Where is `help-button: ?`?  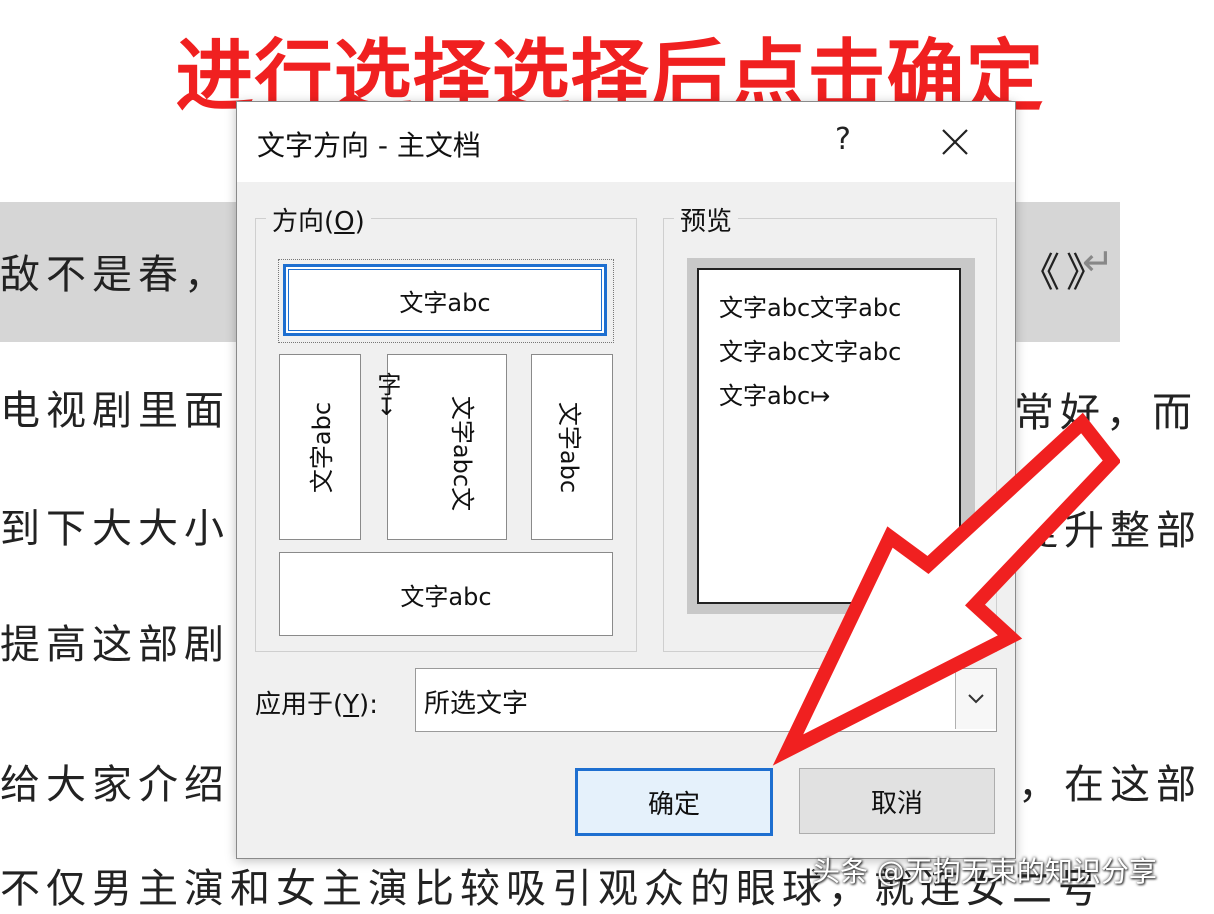 help-button: ? is located at coordinates (843, 140).